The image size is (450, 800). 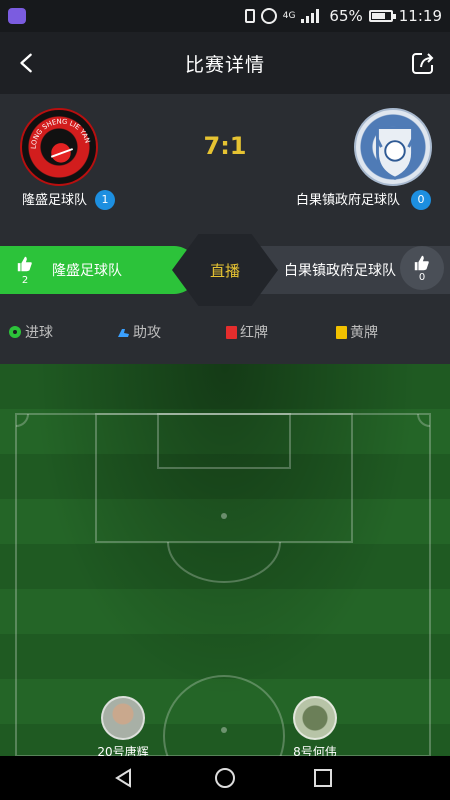 I want to click on away-support-label: 白果镇政府足球队, so click(x=340, y=271).